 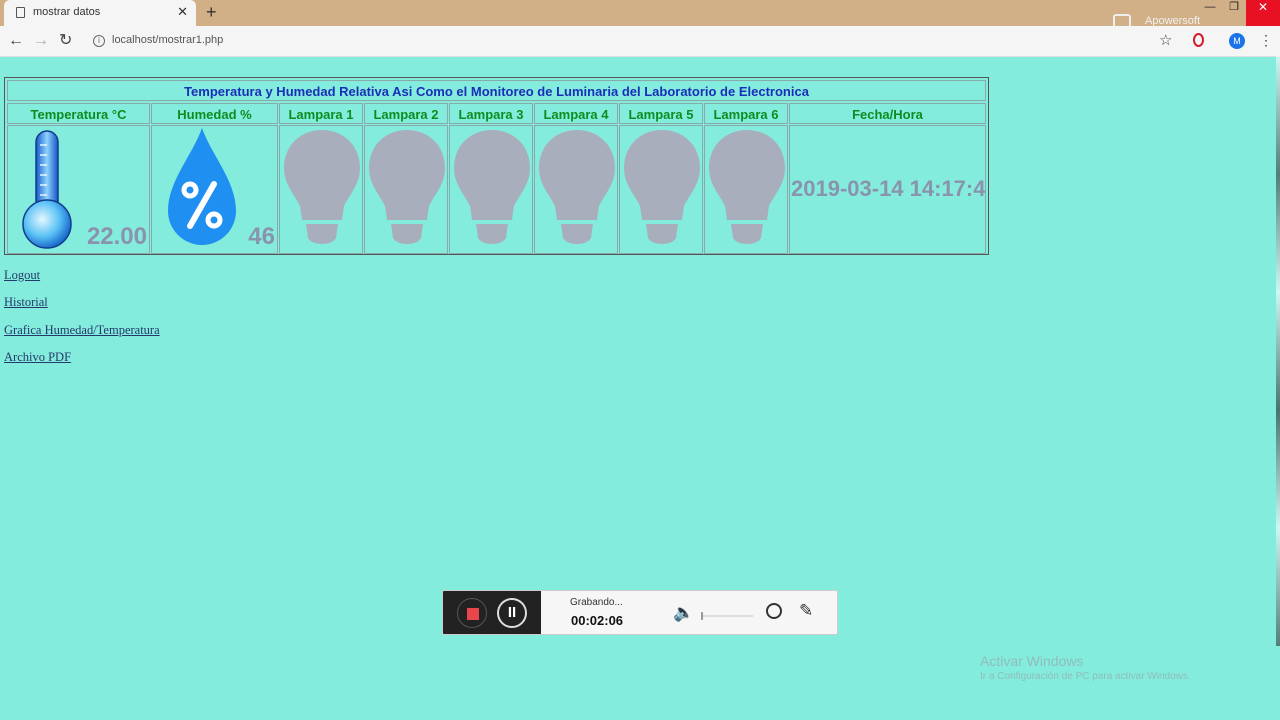 What do you see at coordinates (99, 41) in the screenshot?
I see `site-info-icon: i` at bounding box center [99, 41].